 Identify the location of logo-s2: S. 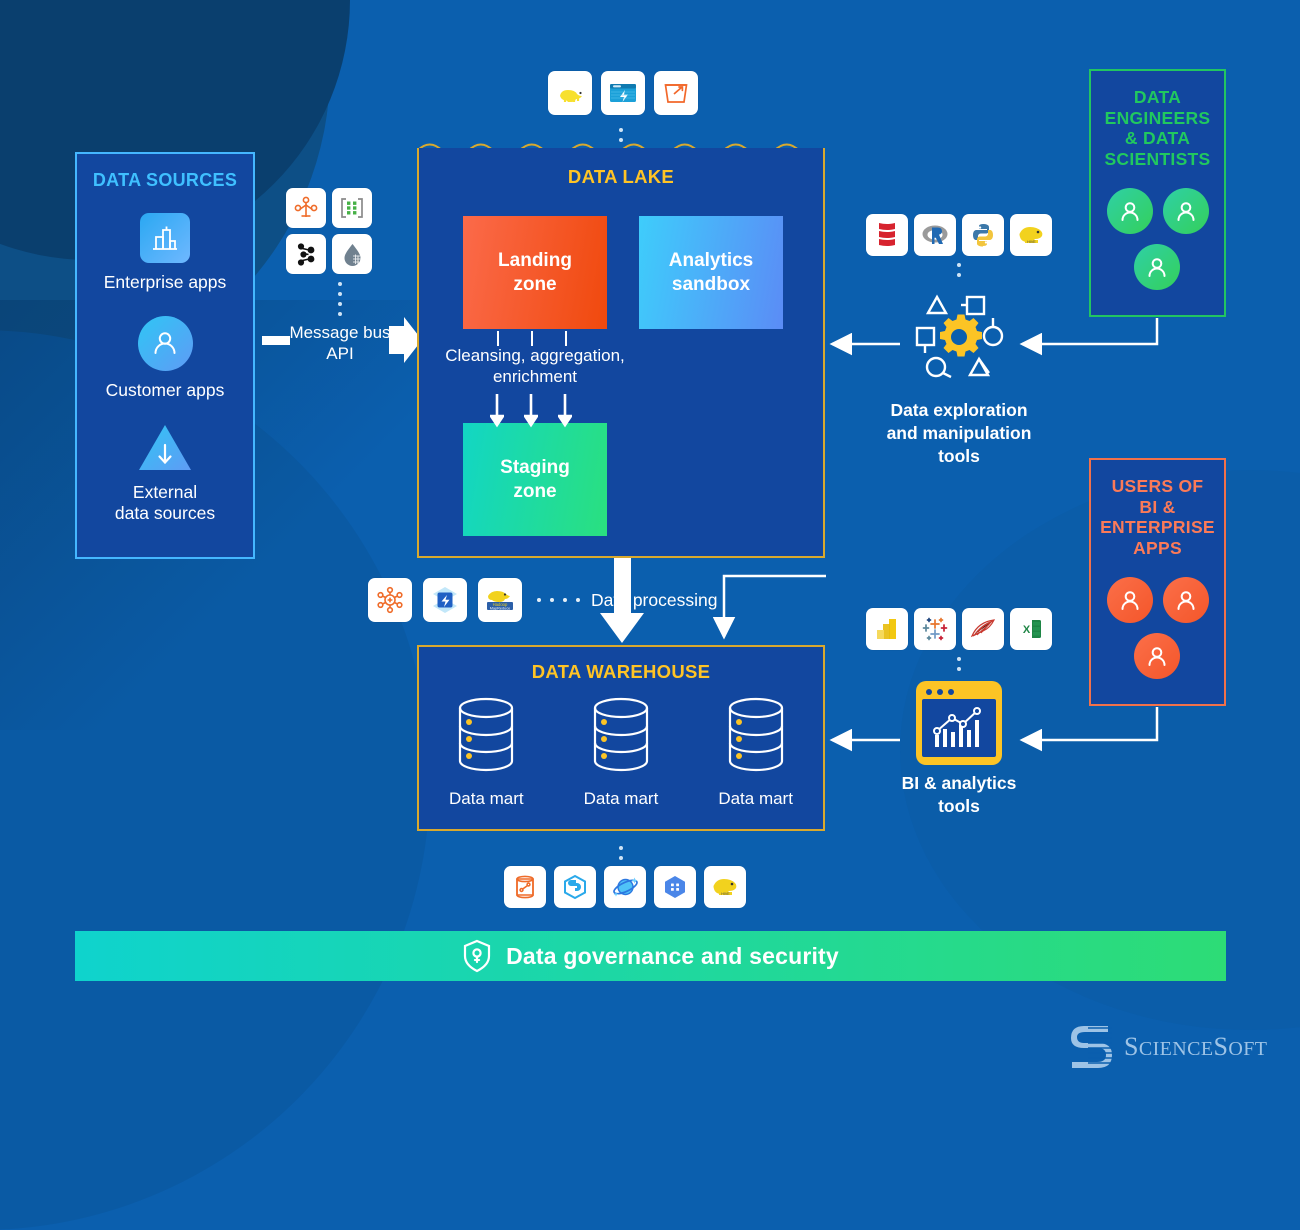
(1221, 1046).